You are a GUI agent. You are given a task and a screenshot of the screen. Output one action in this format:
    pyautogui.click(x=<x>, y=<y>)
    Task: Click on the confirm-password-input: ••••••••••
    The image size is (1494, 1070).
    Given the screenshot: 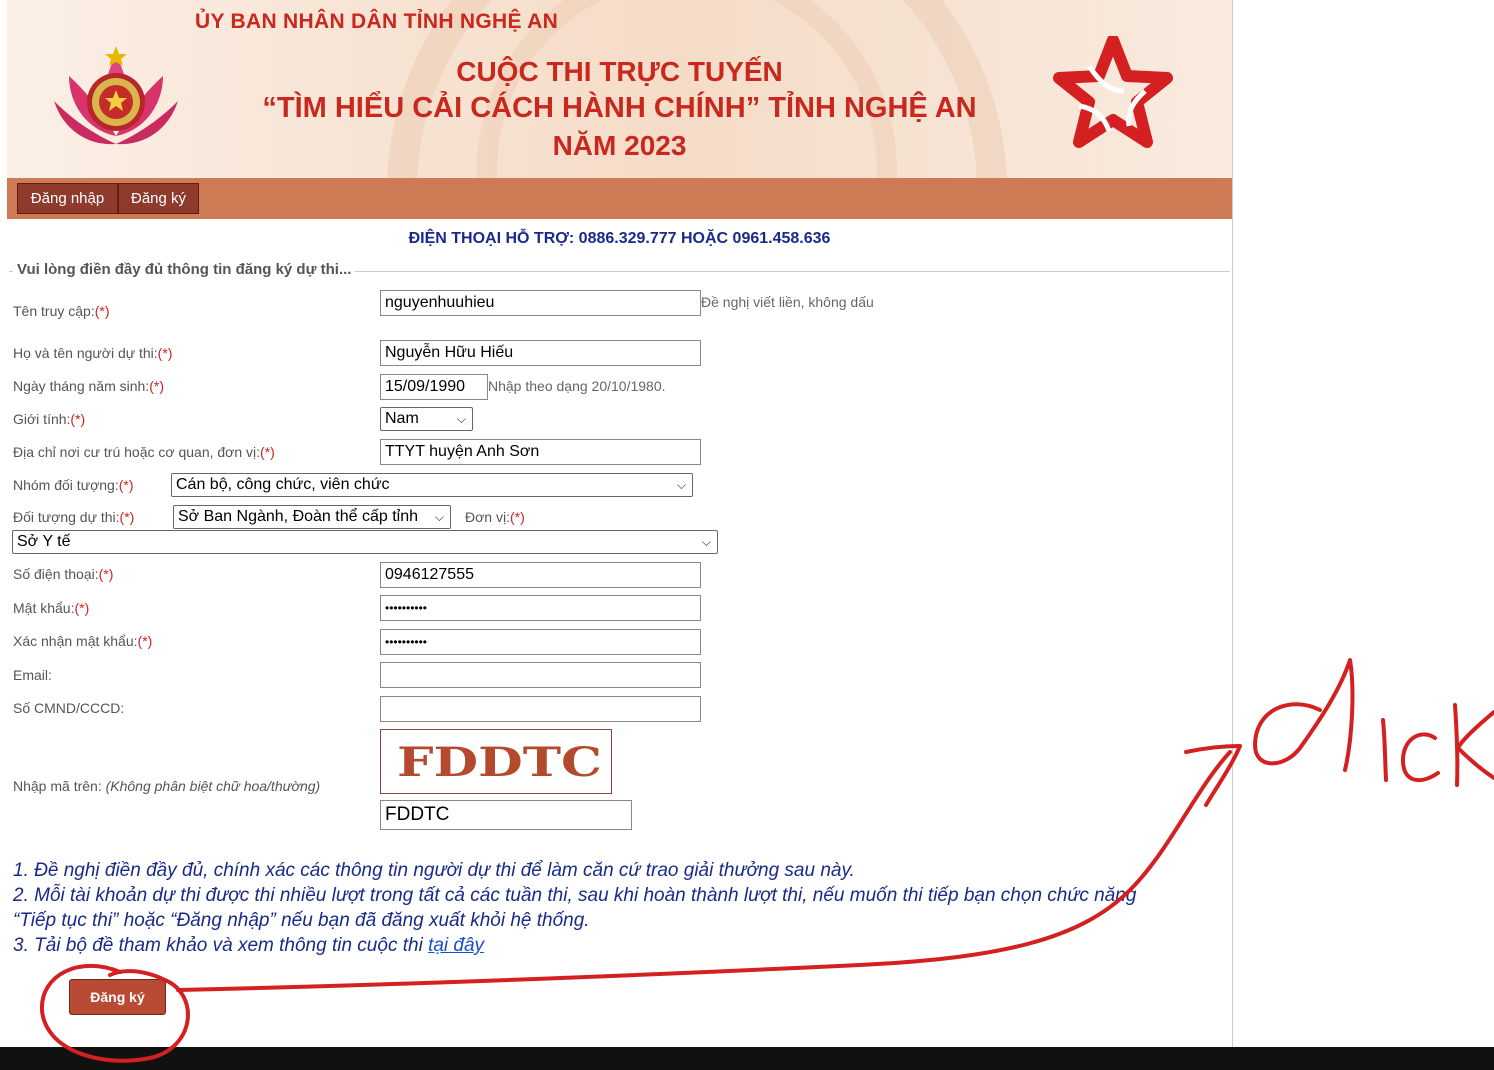 What is the action you would take?
    pyautogui.click(x=540, y=642)
    